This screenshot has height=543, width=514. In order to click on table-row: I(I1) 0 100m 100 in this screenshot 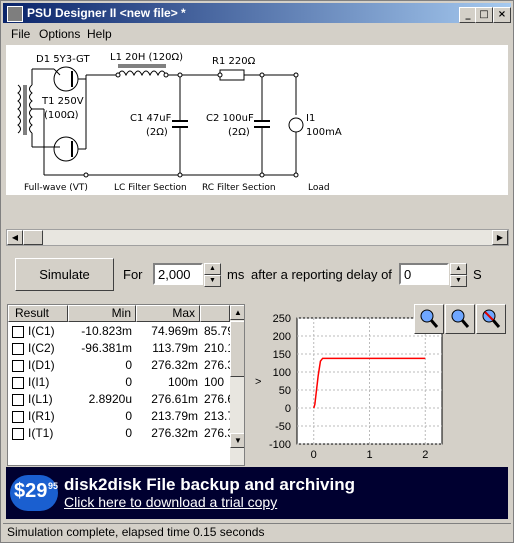, I will do `click(119, 382)`.